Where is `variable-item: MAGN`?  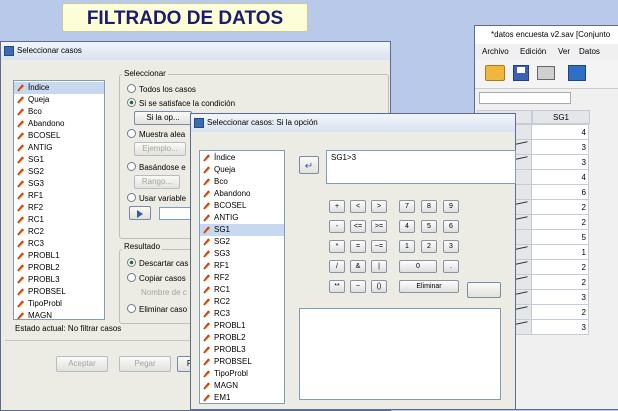
variable-item: MAGN is located at coordinates (242, 386).